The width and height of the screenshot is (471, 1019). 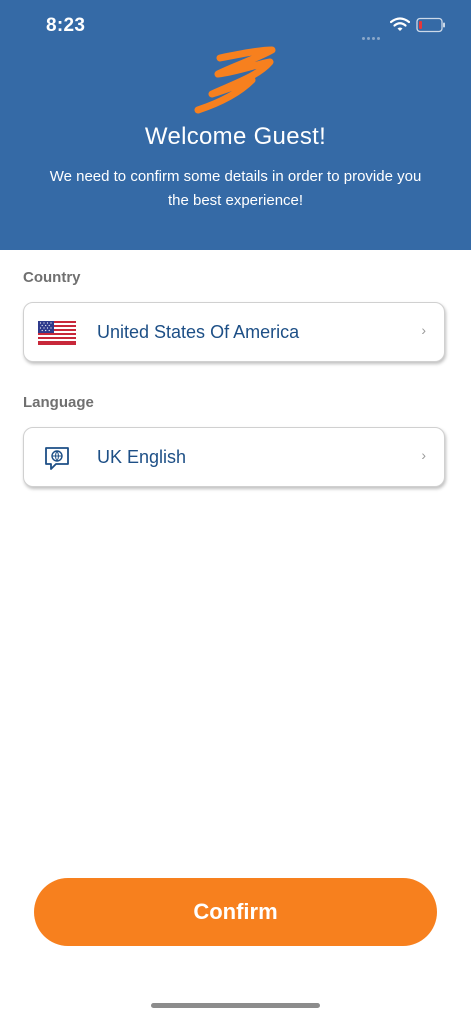 I want to click on language-label: Language, so click(x=58, y=402).